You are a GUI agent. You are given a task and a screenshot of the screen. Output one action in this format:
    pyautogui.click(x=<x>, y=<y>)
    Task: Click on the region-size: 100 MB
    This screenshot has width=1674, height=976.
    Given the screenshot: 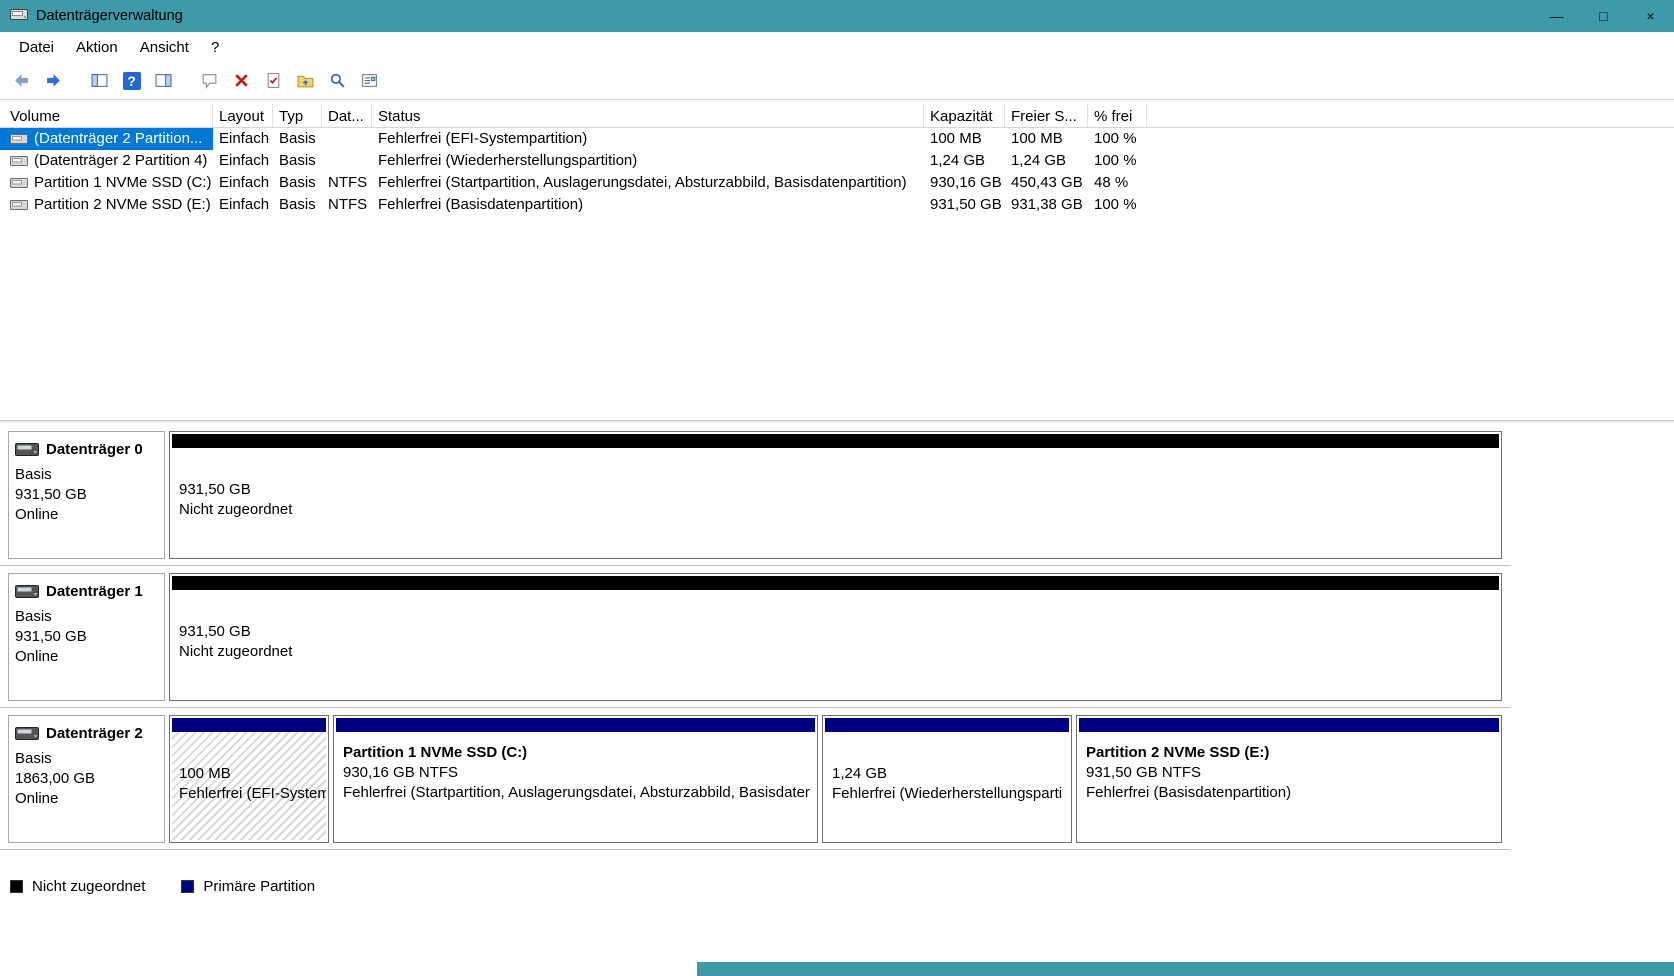 What is the action you would take?
    pyautogui.click(x=205, y=773)
    